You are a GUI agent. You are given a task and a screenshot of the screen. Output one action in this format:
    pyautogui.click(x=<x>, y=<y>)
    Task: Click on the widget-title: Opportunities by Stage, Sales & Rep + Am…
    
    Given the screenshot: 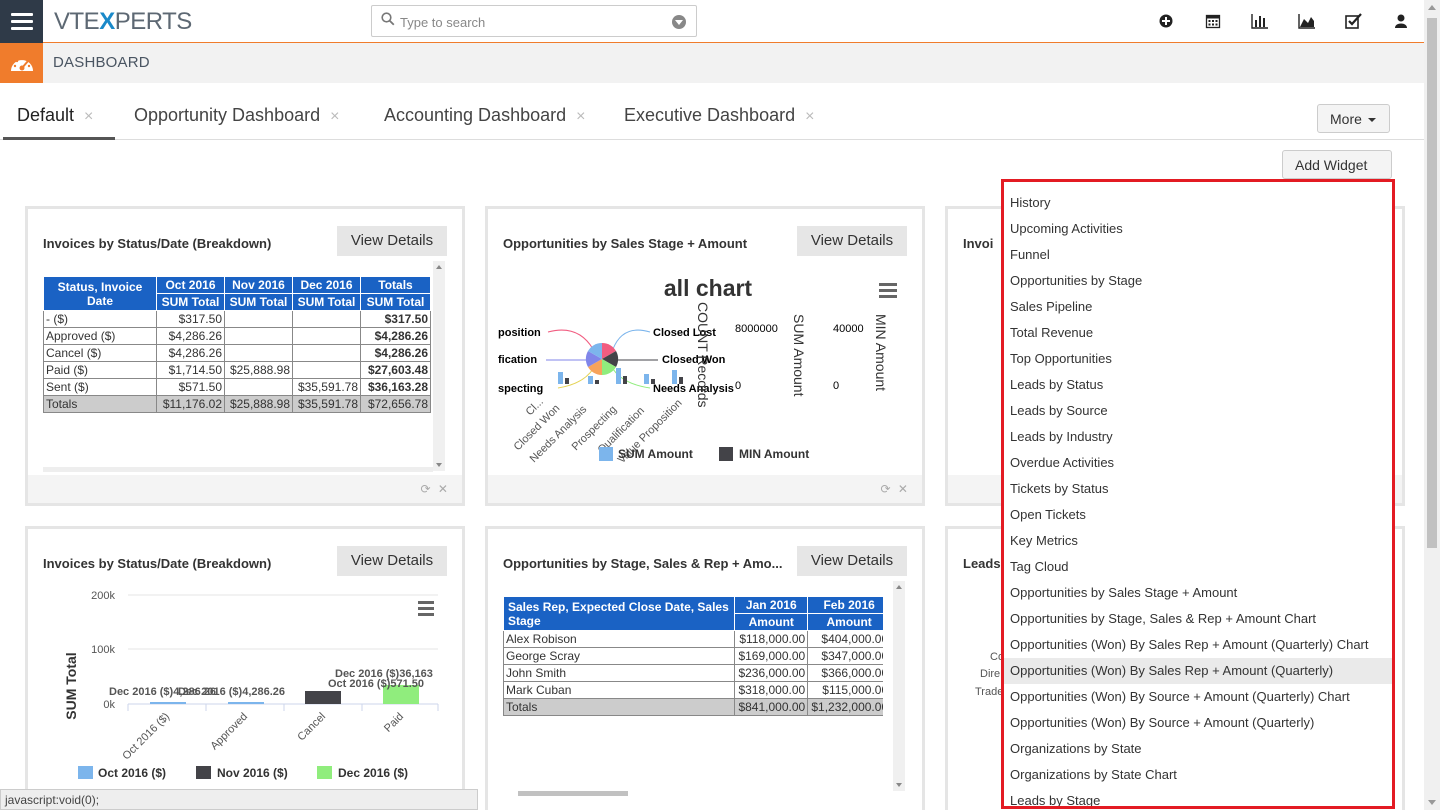 What is the action you would take?
    pyautogui.click(x=643, y=563)
    